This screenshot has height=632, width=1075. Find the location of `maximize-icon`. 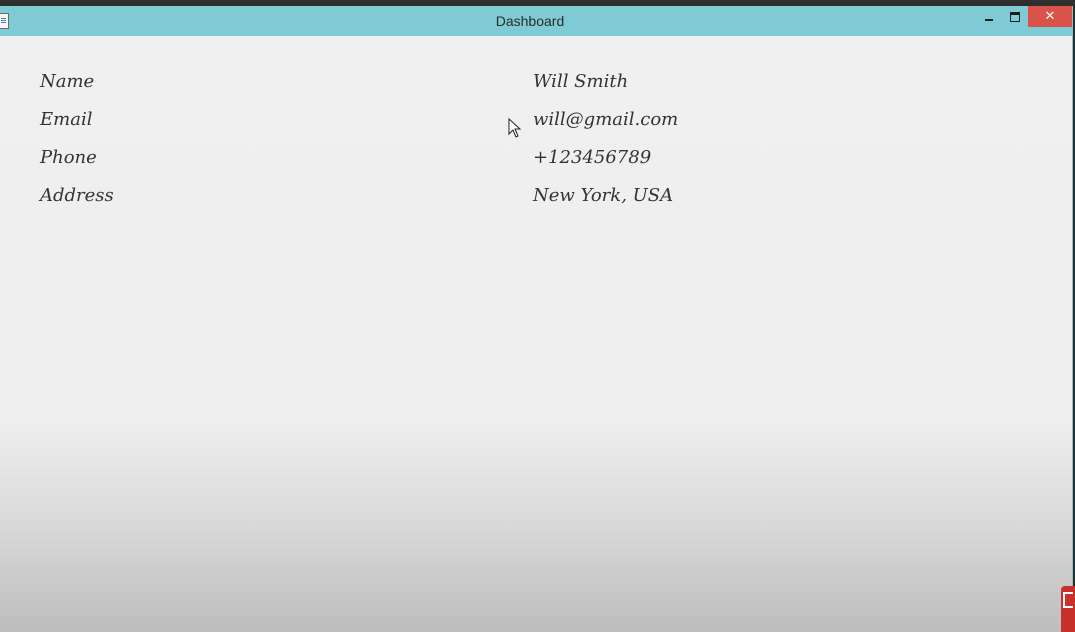

maximize-icon is located at coordinates (1015, 16).